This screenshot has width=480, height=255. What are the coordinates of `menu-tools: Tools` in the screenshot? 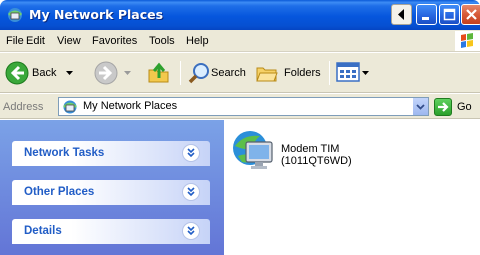 It's located at (162, 41).